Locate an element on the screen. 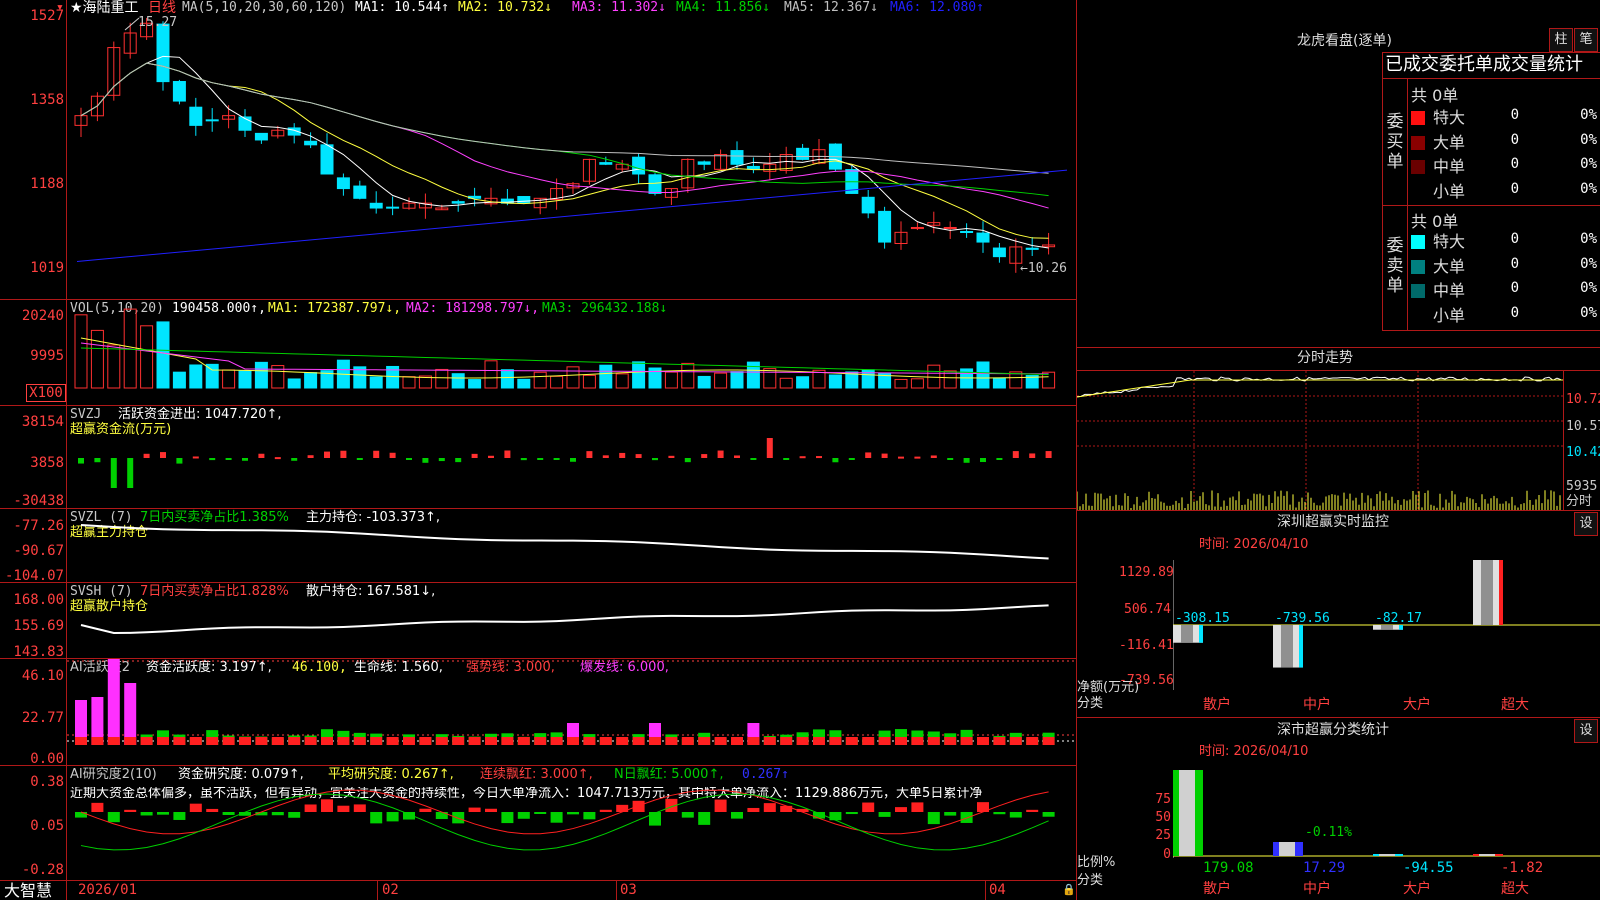 The image size is (1600, 900). classify-ylabel: 比例% is located at coordinates (1096, 862).